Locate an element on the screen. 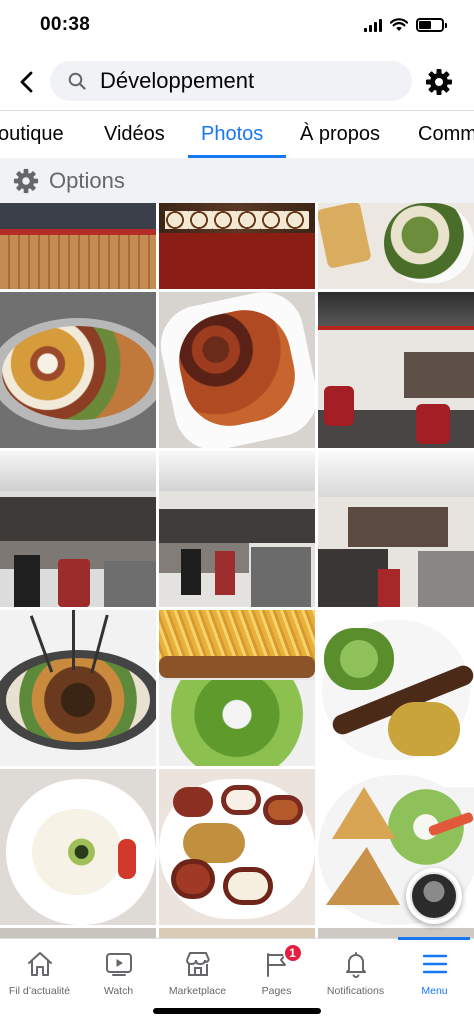 The width and height of the screenshot is (474, 1024). home-icon is located at coordinates (39, 964).